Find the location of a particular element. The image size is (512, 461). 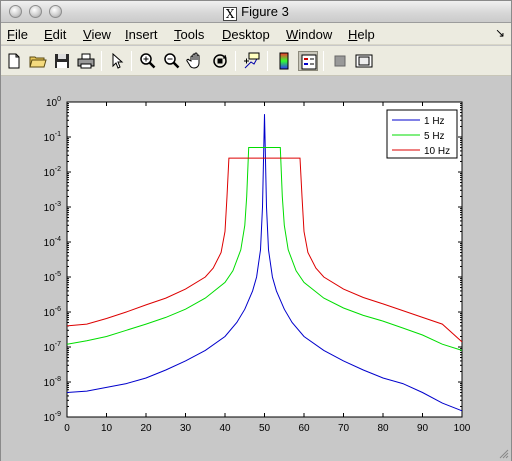

zoom-in-icon is located at coordinates (148, 61).